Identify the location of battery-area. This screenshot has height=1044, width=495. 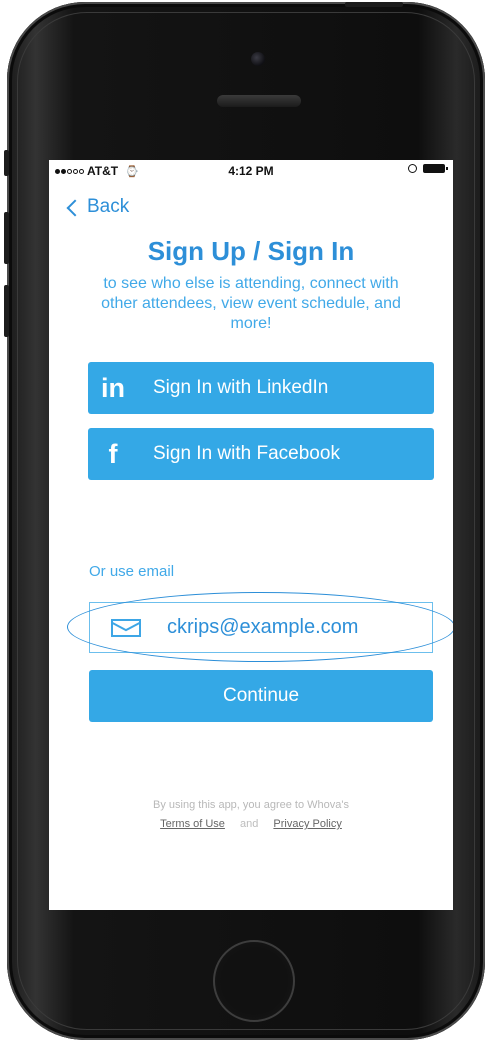
(428, 168).